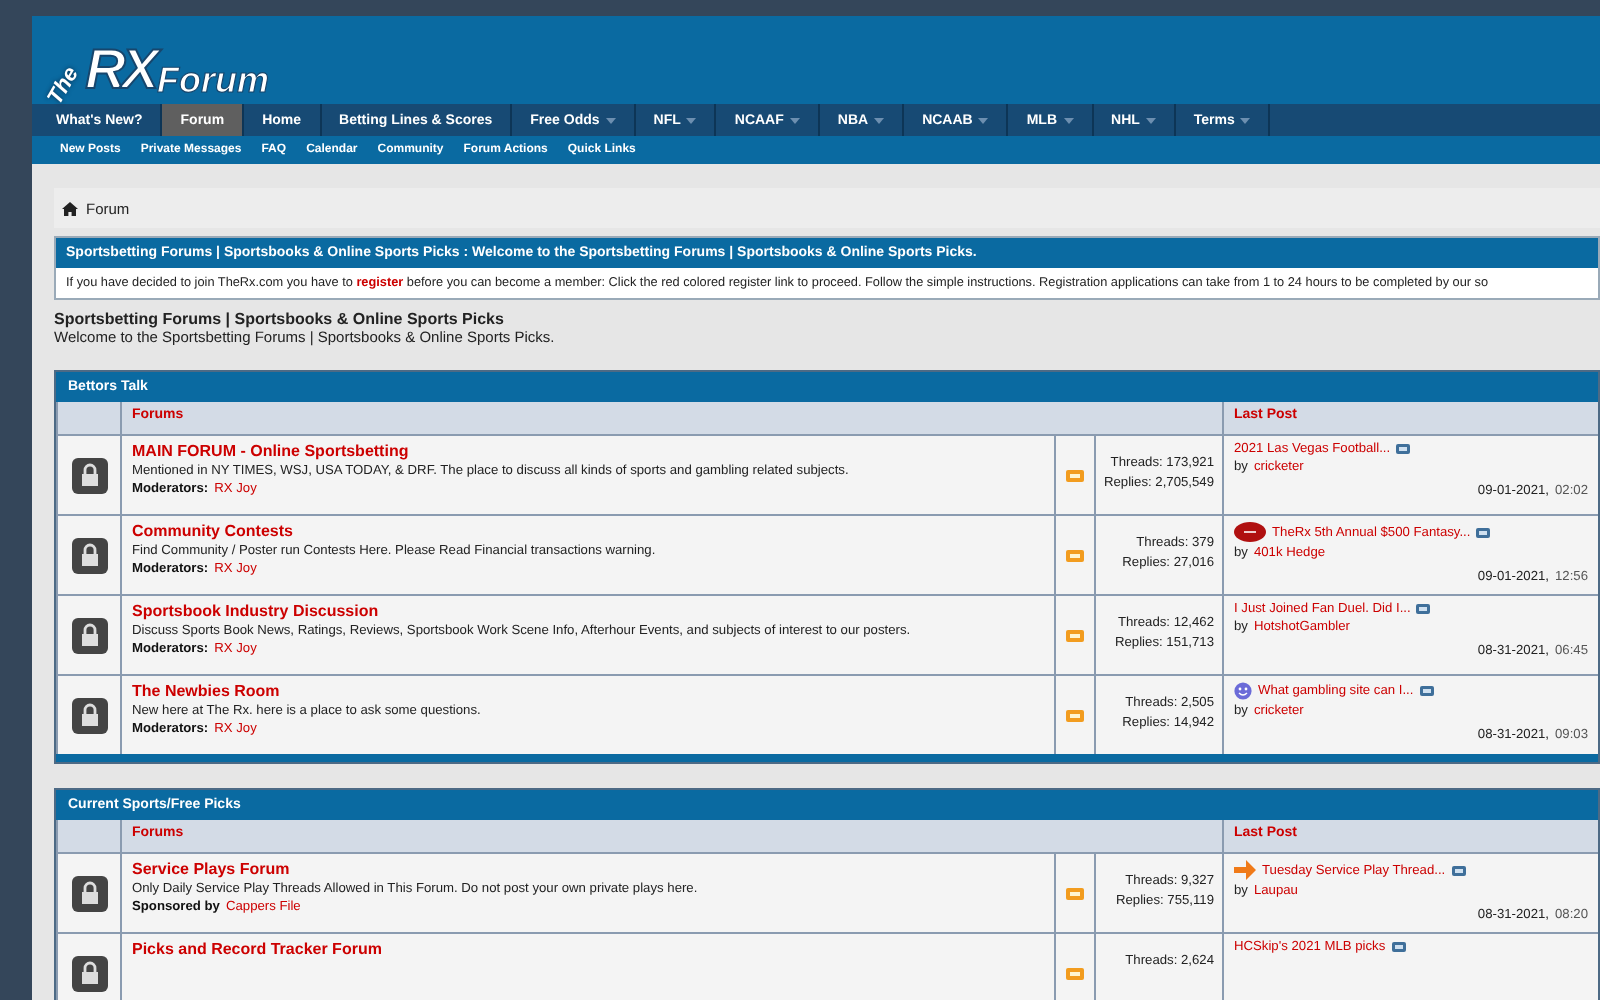 The image size is (1600, 1000). I want to click on forum-title-link: Community Contests, so click(588, 531).